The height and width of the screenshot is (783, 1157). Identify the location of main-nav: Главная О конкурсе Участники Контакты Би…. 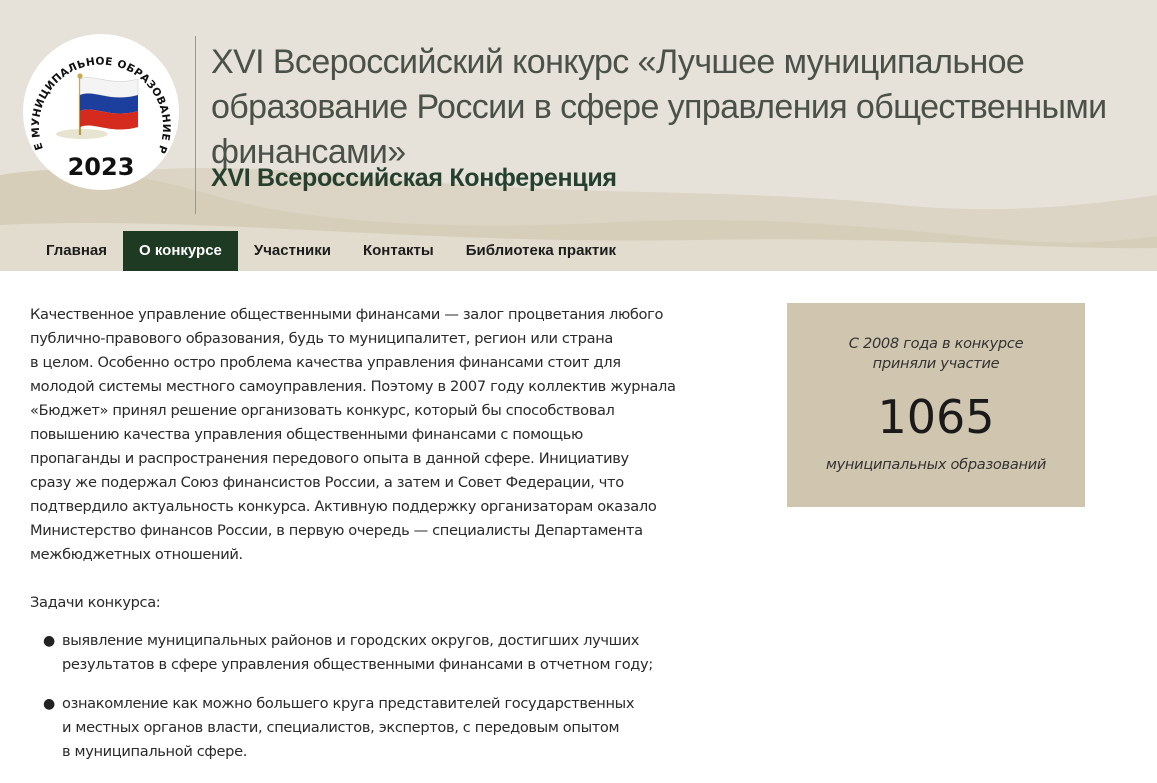
(331, 251).